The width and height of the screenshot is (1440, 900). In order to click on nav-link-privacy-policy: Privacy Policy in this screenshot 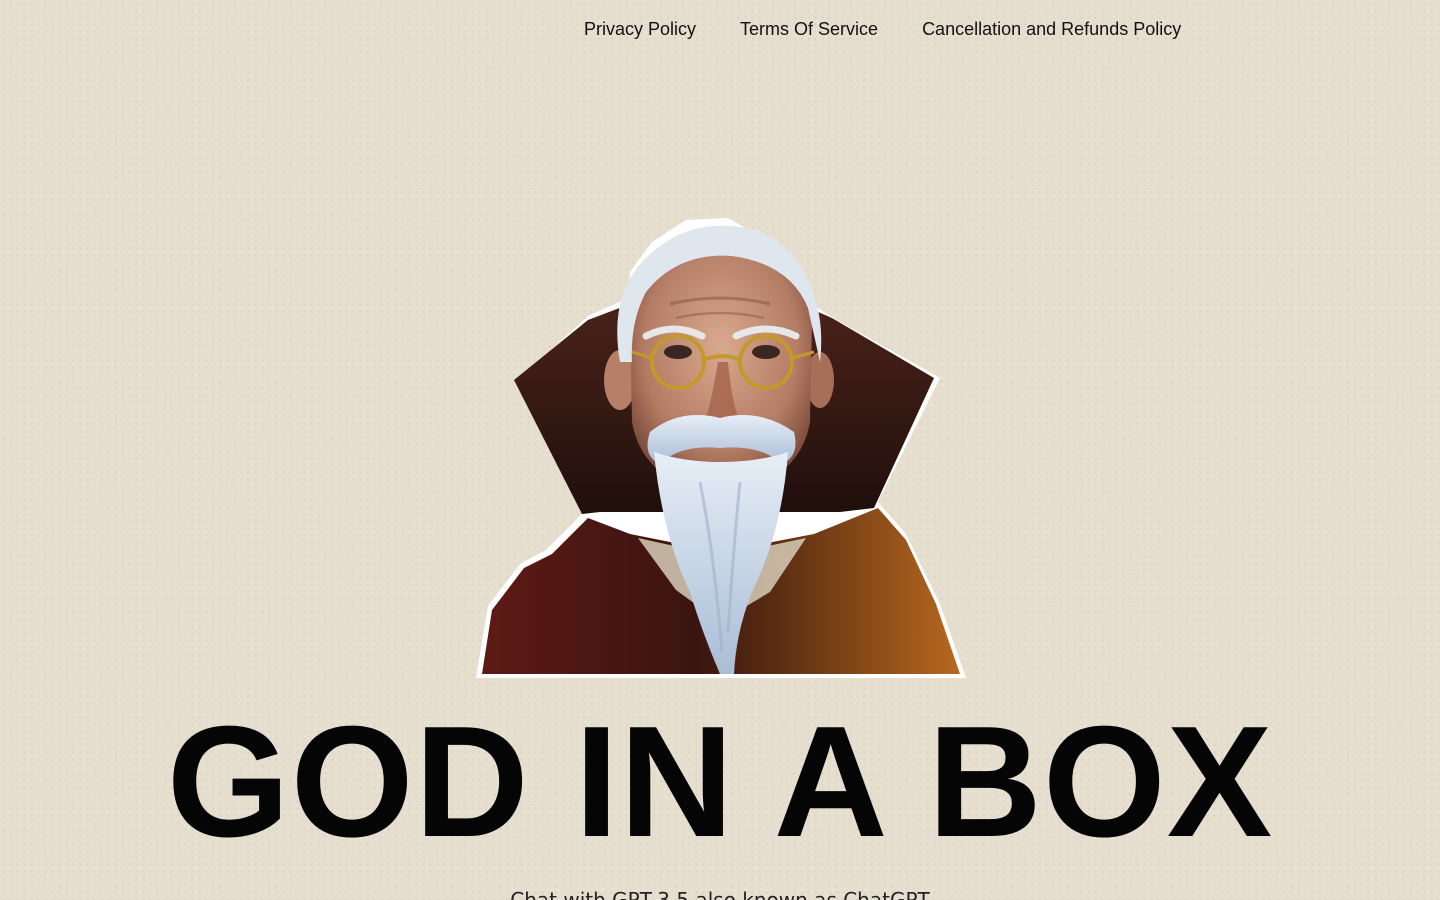, I will do `click(640, 29)`.